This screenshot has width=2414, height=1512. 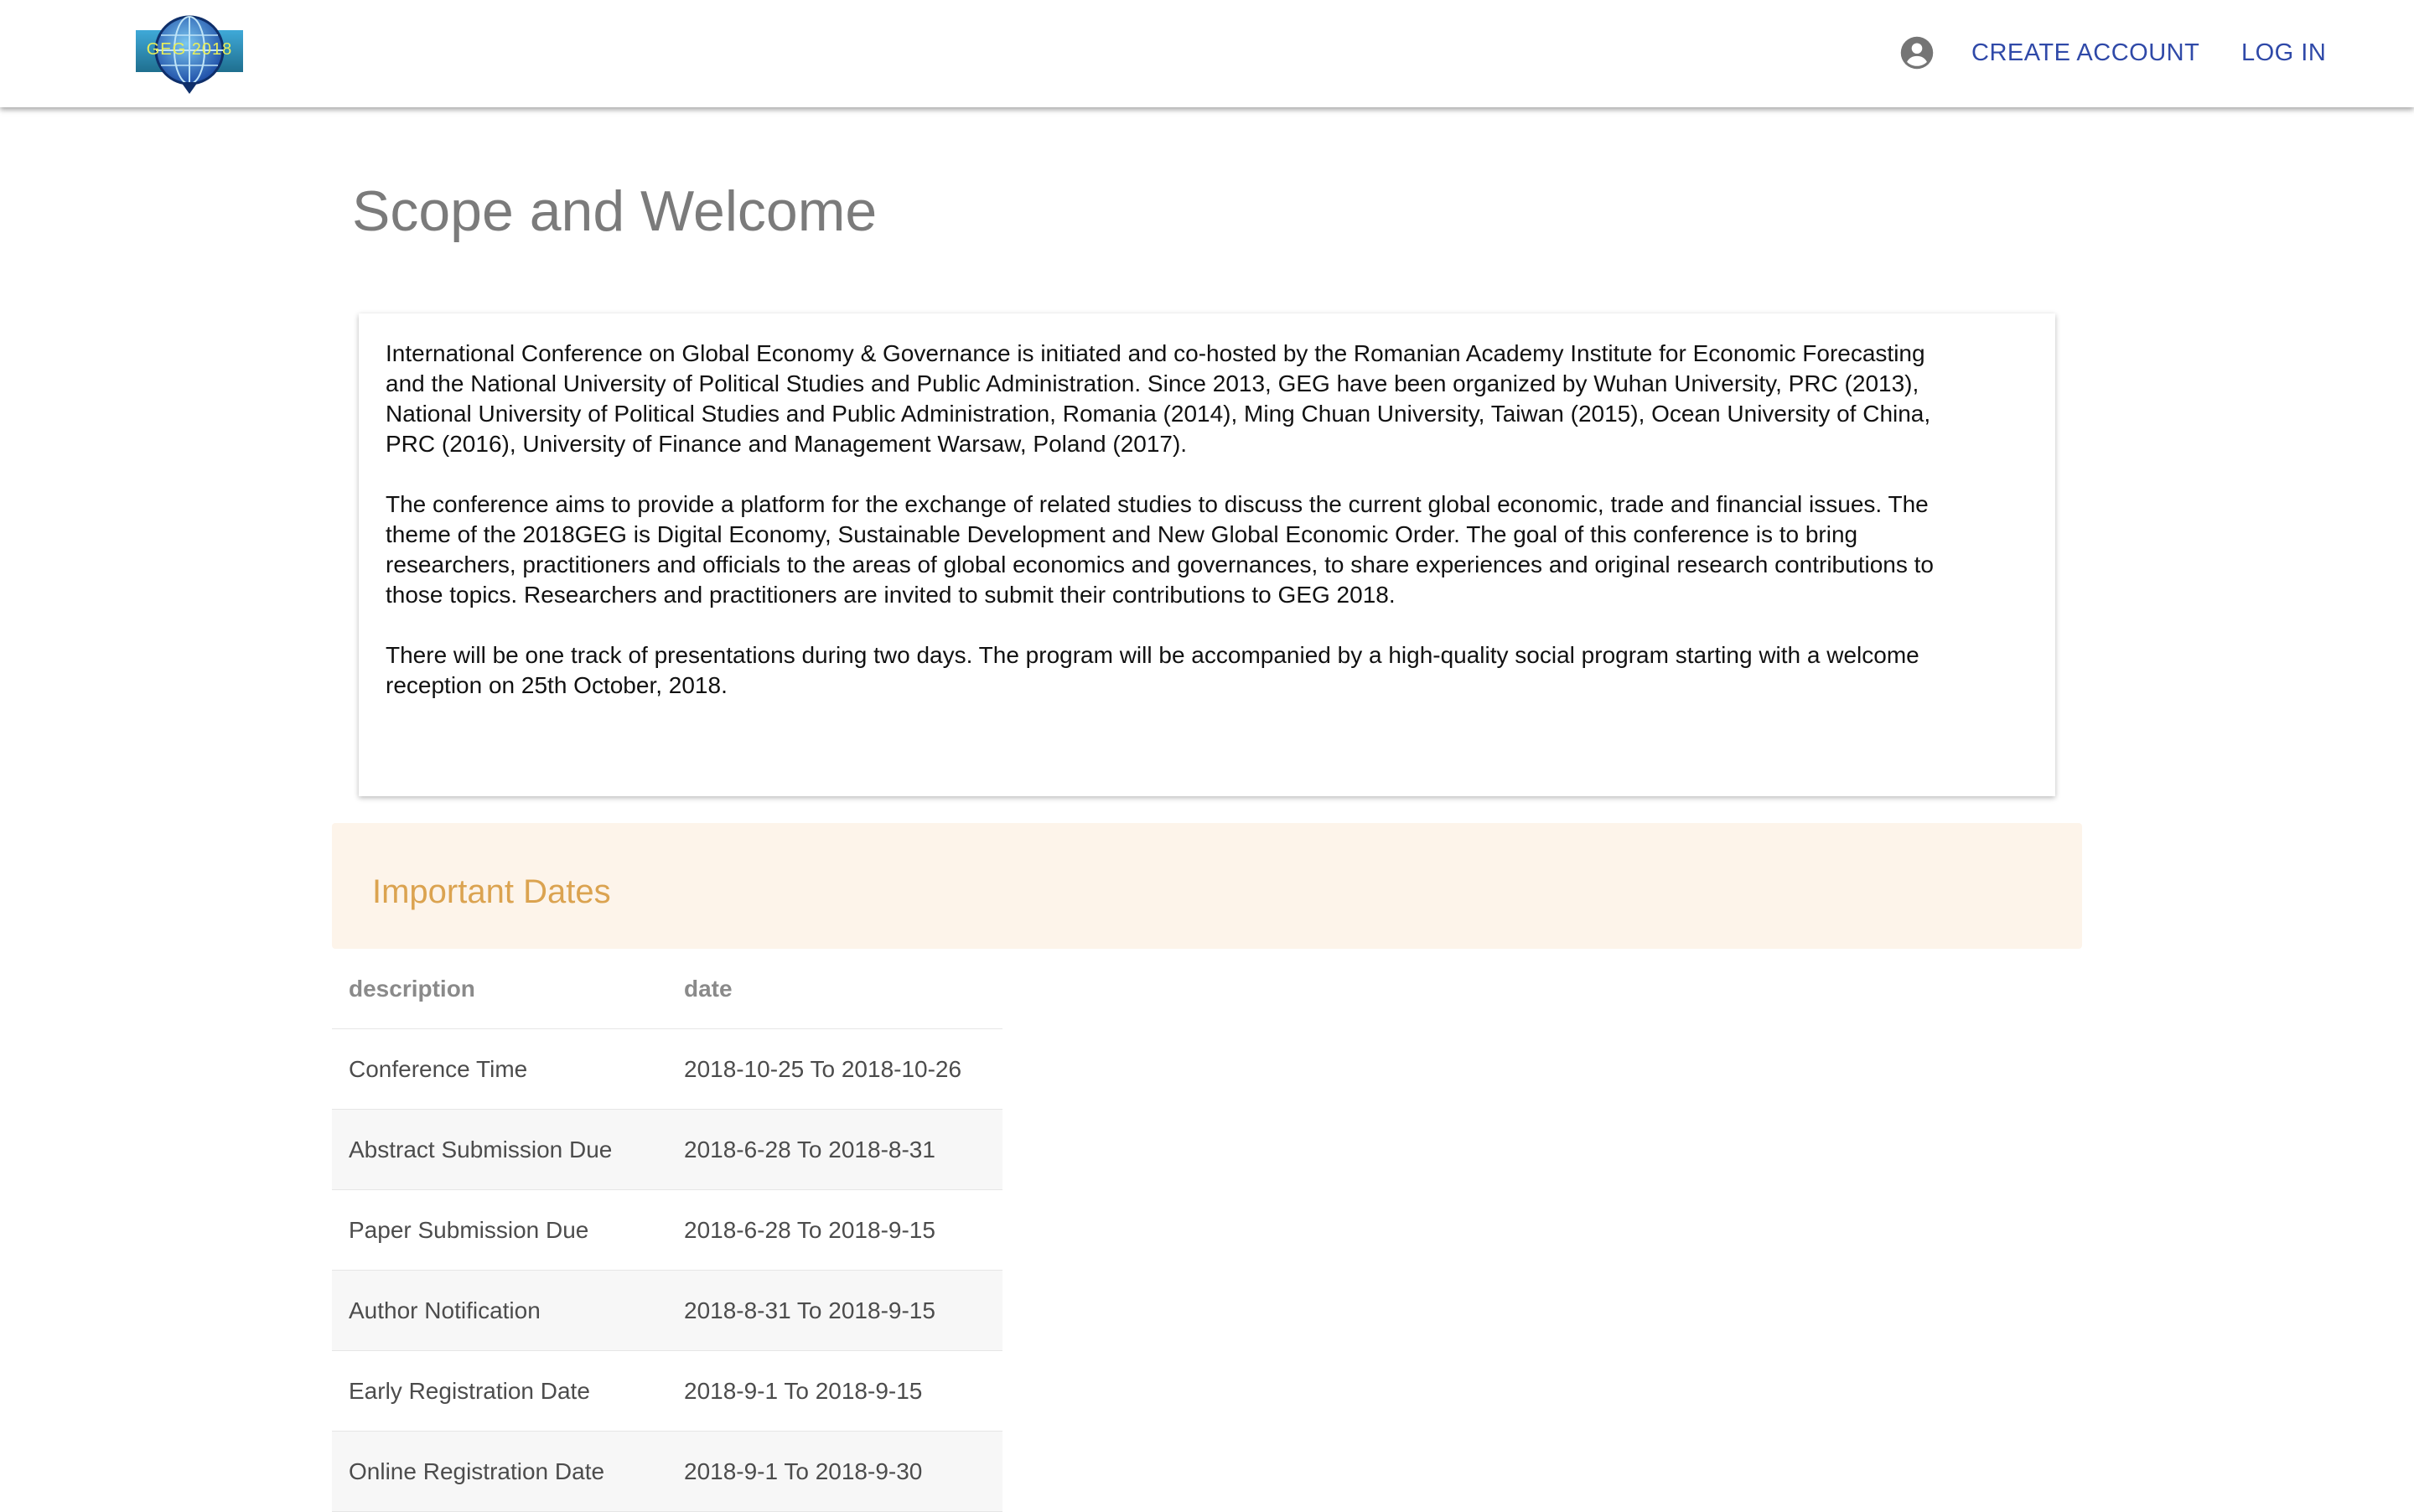 What do you see at coordinates (500, 1069) in the screenshot?
I see `date-description: Conference Time` at bounding box center [500, 1069].